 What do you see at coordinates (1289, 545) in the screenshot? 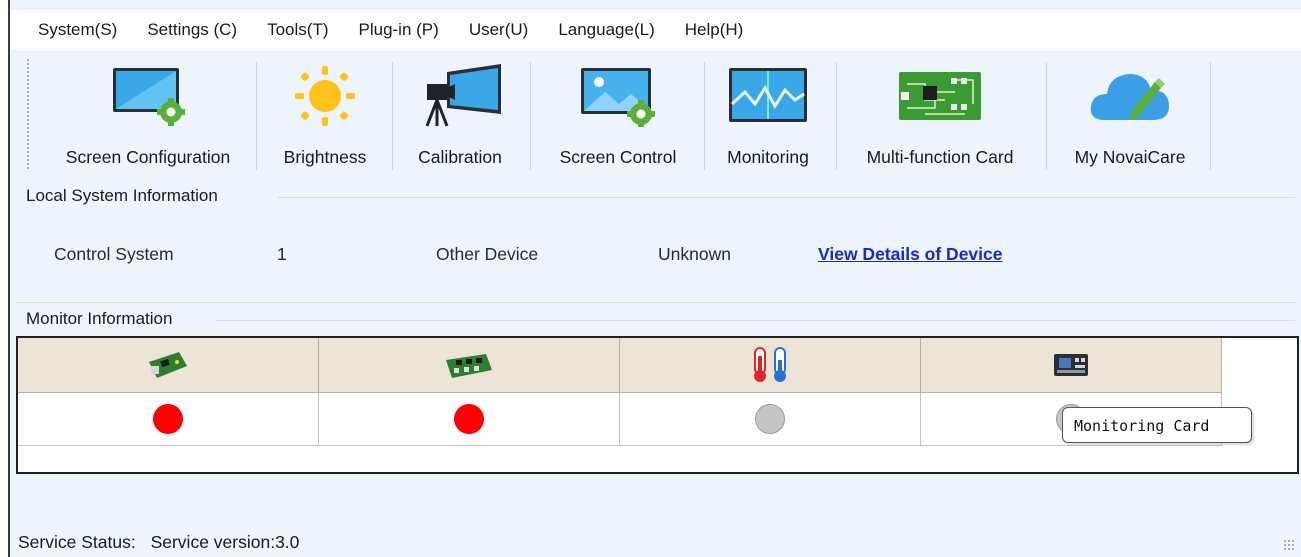
I see `resize-grip-icon` at bounding box center [1289, 545].